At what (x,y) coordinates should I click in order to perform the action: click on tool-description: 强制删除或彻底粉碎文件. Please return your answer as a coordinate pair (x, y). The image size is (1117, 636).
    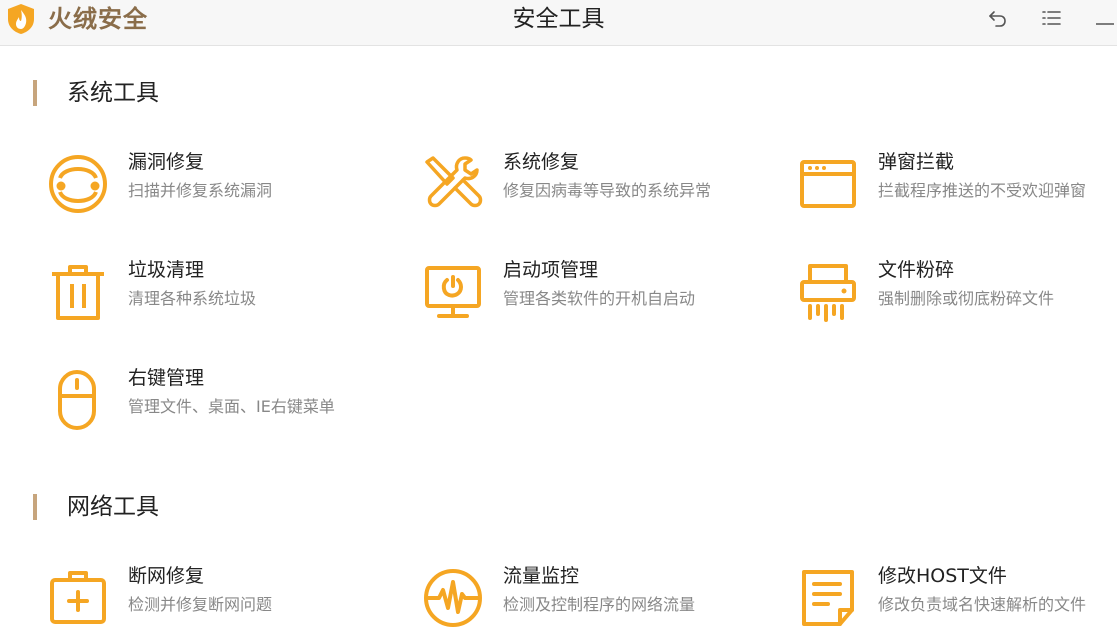
    Looking at the image, I should click on (966, 298).